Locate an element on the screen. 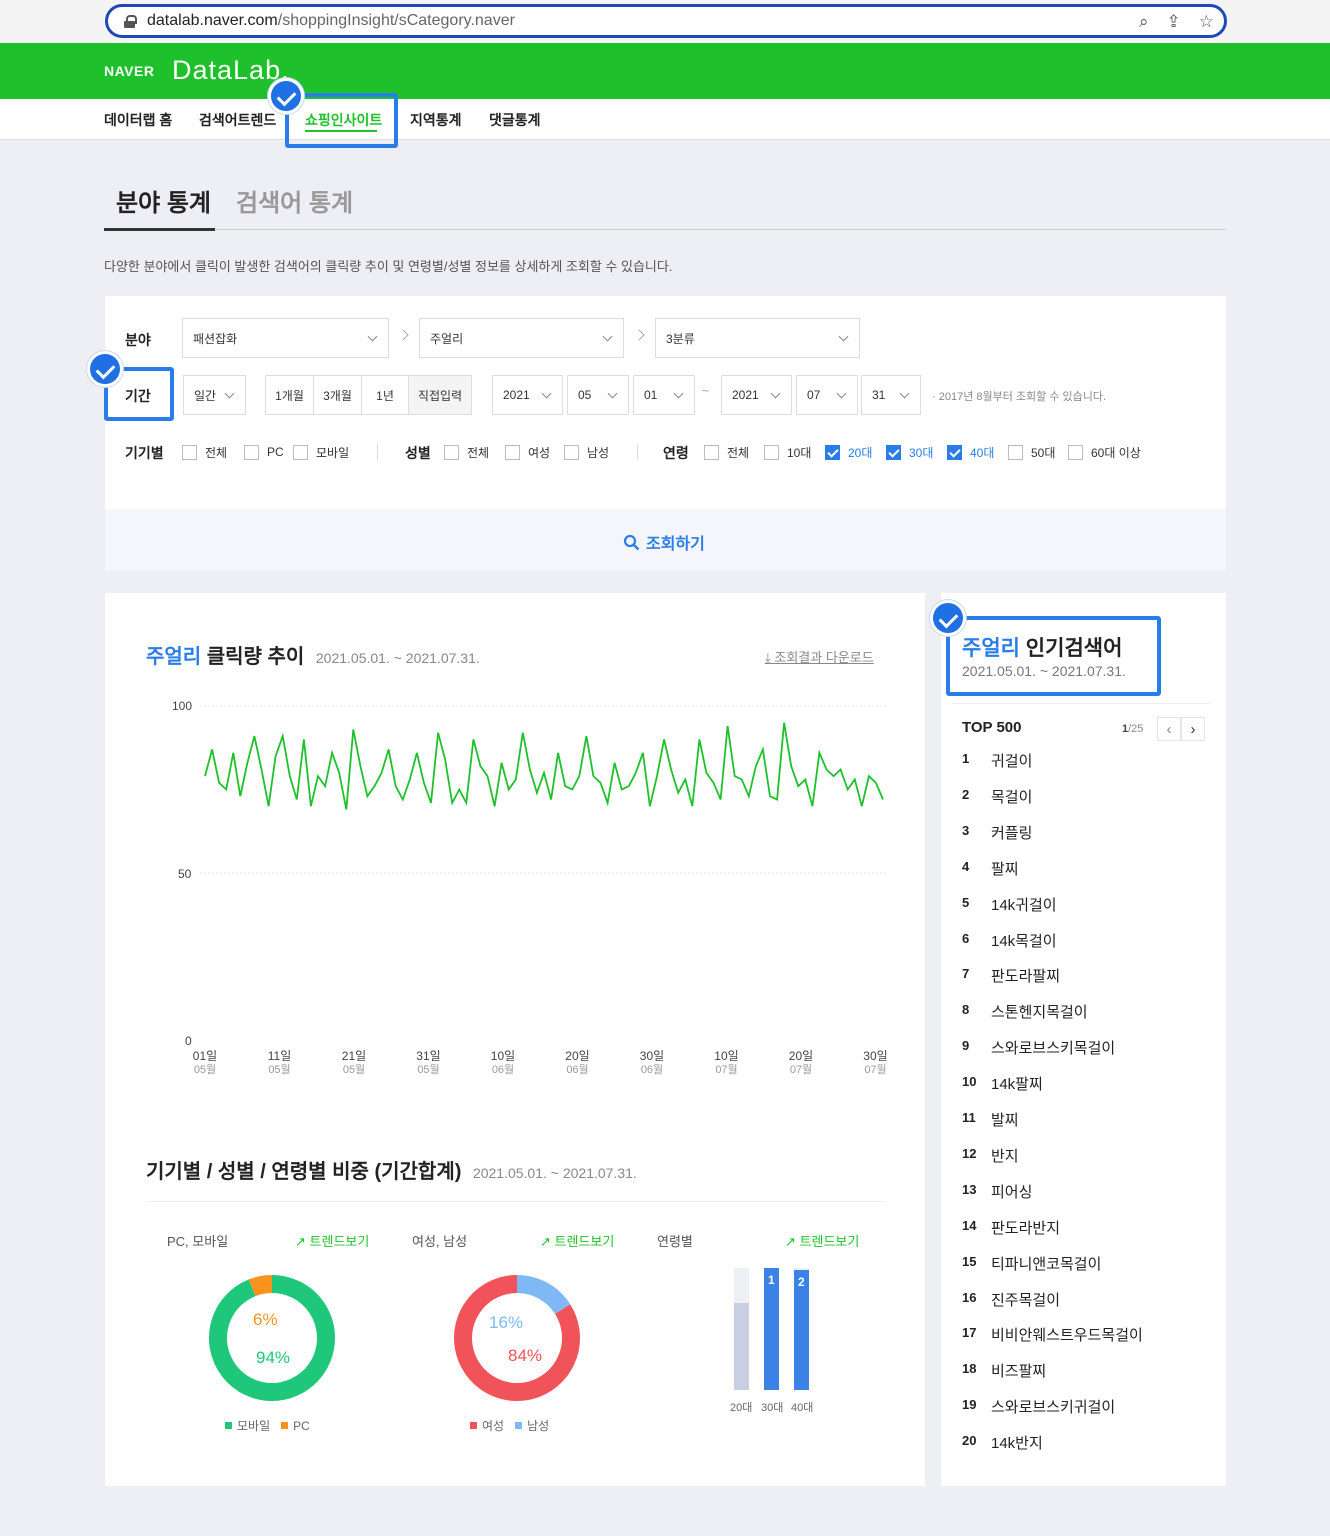 The width and height of the screenshot is (1330, 1536). ranking-item: 17 비비안웨스트우드목걸이 is located at coordinates (1077, 1334).